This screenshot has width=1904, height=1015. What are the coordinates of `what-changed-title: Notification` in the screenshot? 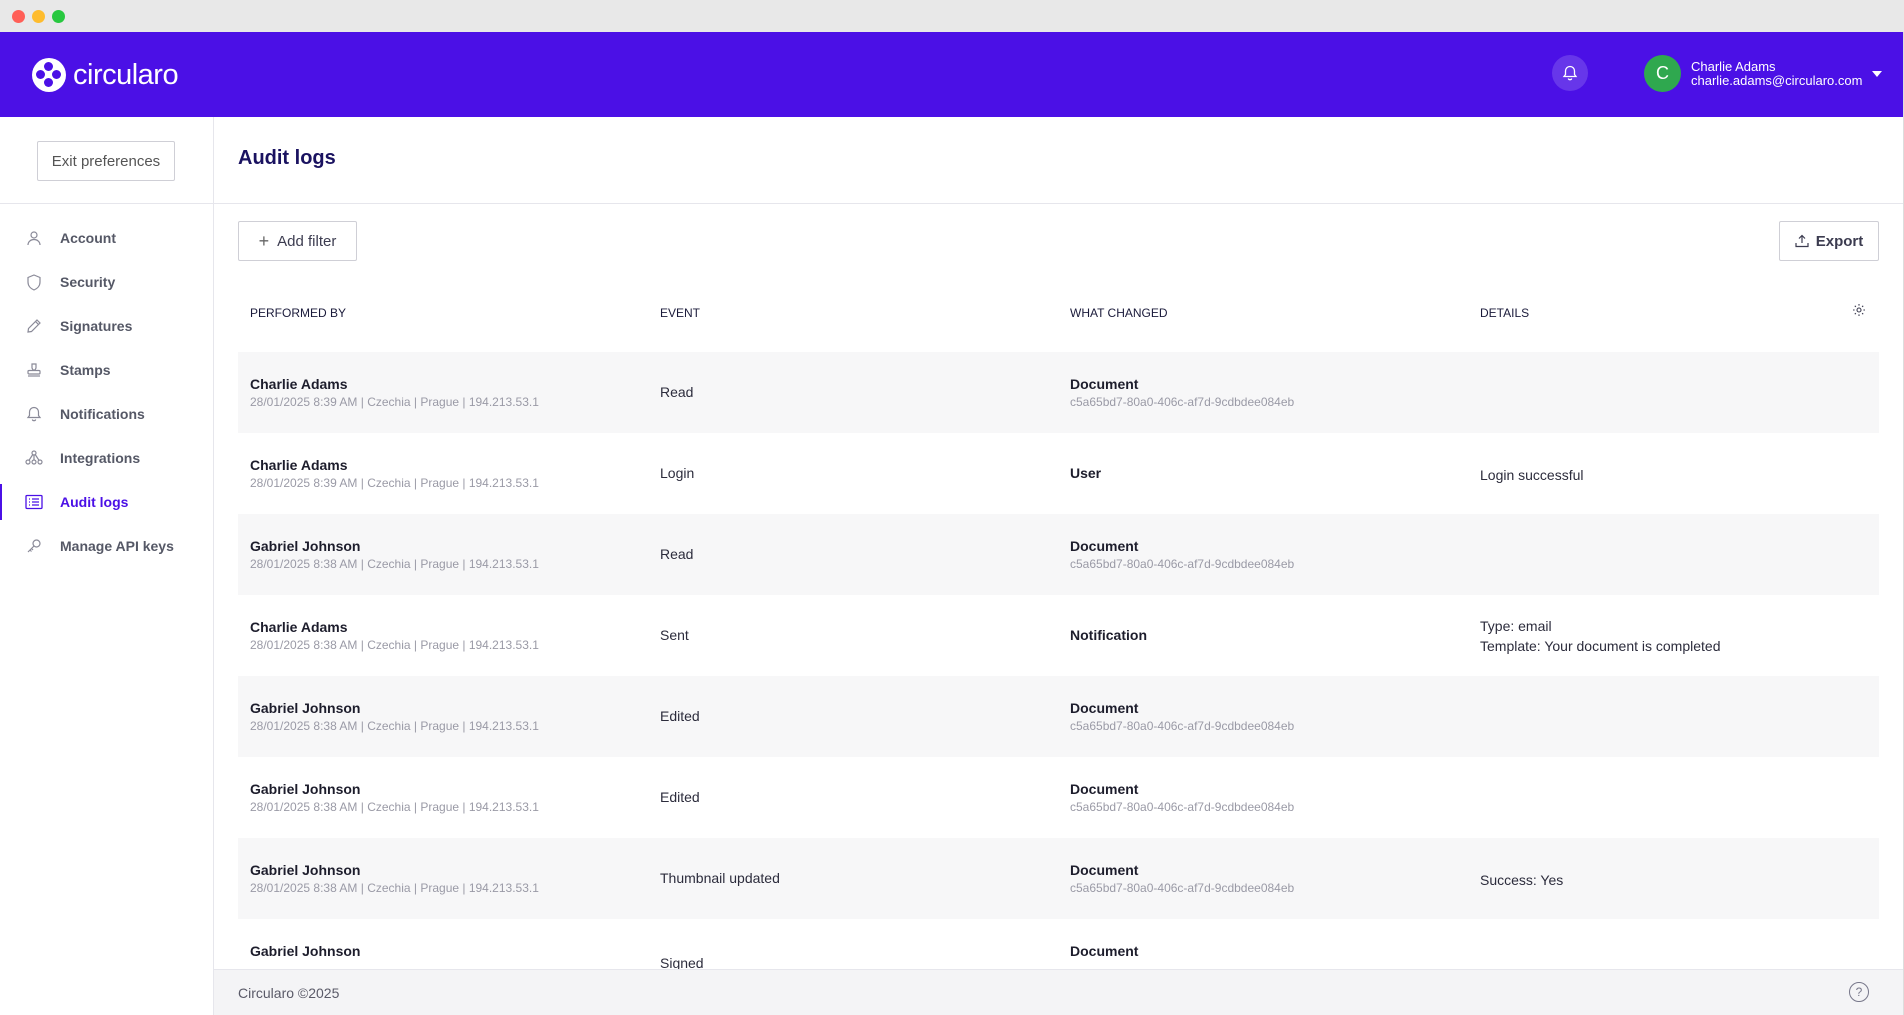 It's located at (1108, 635).